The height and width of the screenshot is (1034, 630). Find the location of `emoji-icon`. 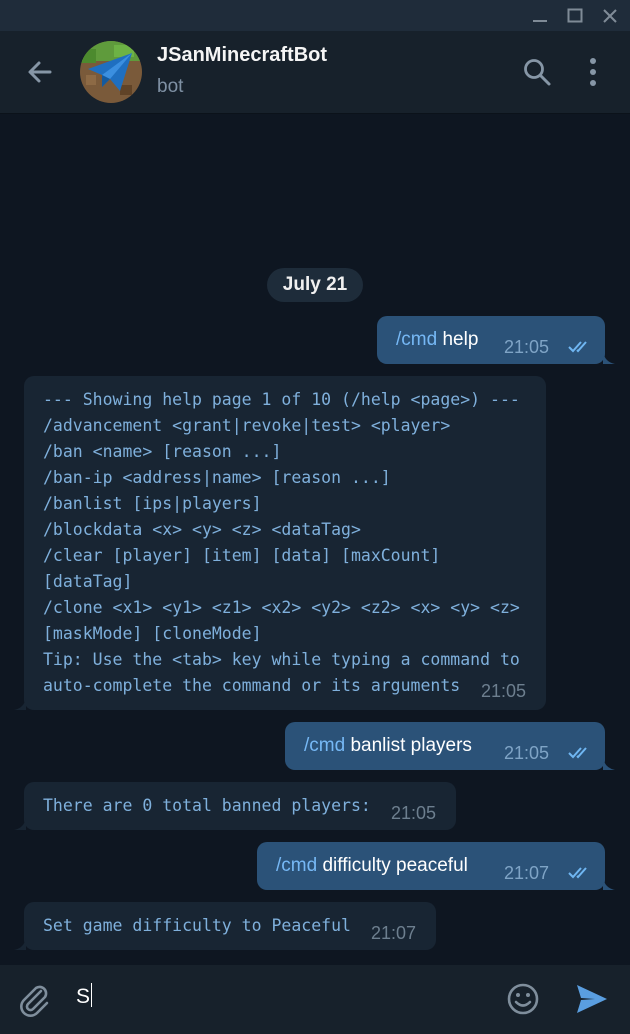

emoji-icon is located at coordinates (523, 999).